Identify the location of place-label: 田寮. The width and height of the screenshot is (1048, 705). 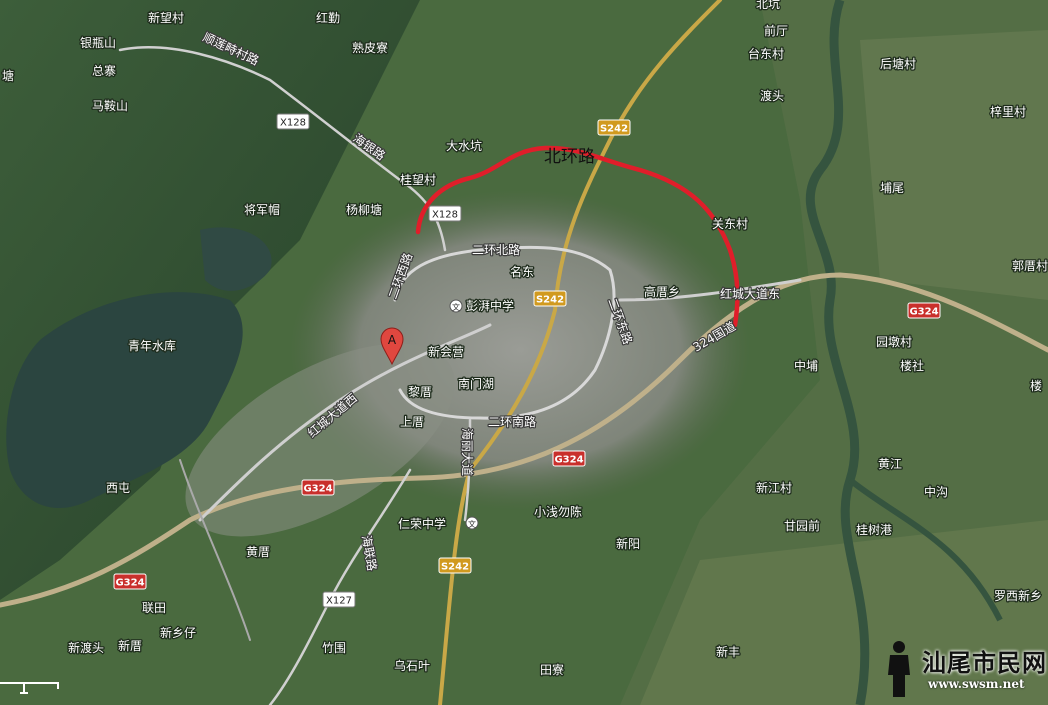
(552, 670).